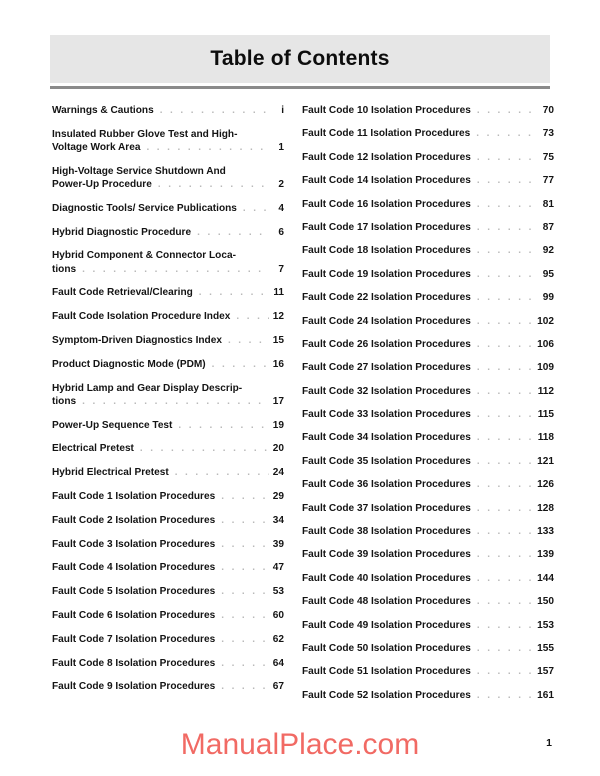 Image resolution: width=600 pixels, height=776 pixels. Describe the element at coordinates (147, 388) in the screenshot. I see `toc-entry-line: Hybrid Lamp and Gear Display Descrip-` at that location.